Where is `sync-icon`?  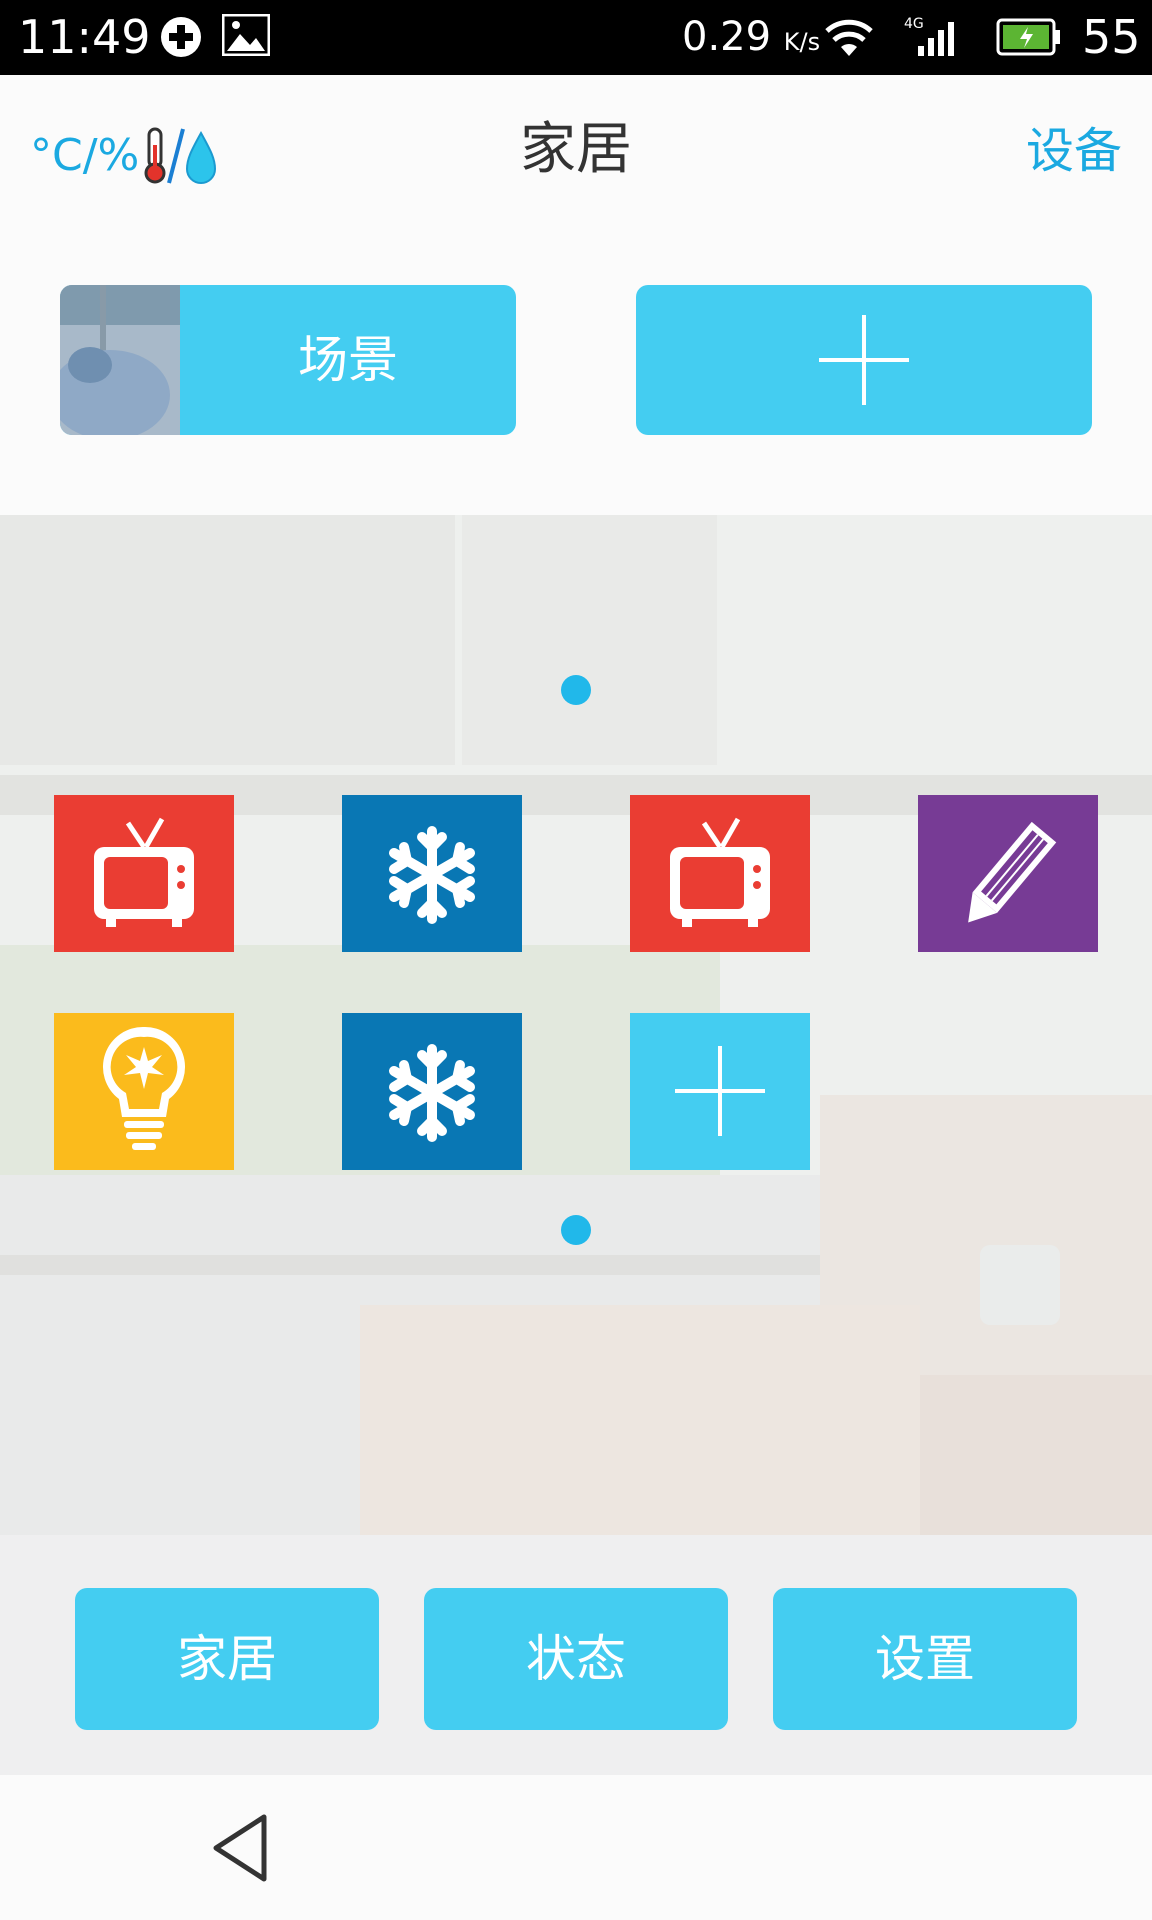 sync-icon is located at coordinates (181, 39).